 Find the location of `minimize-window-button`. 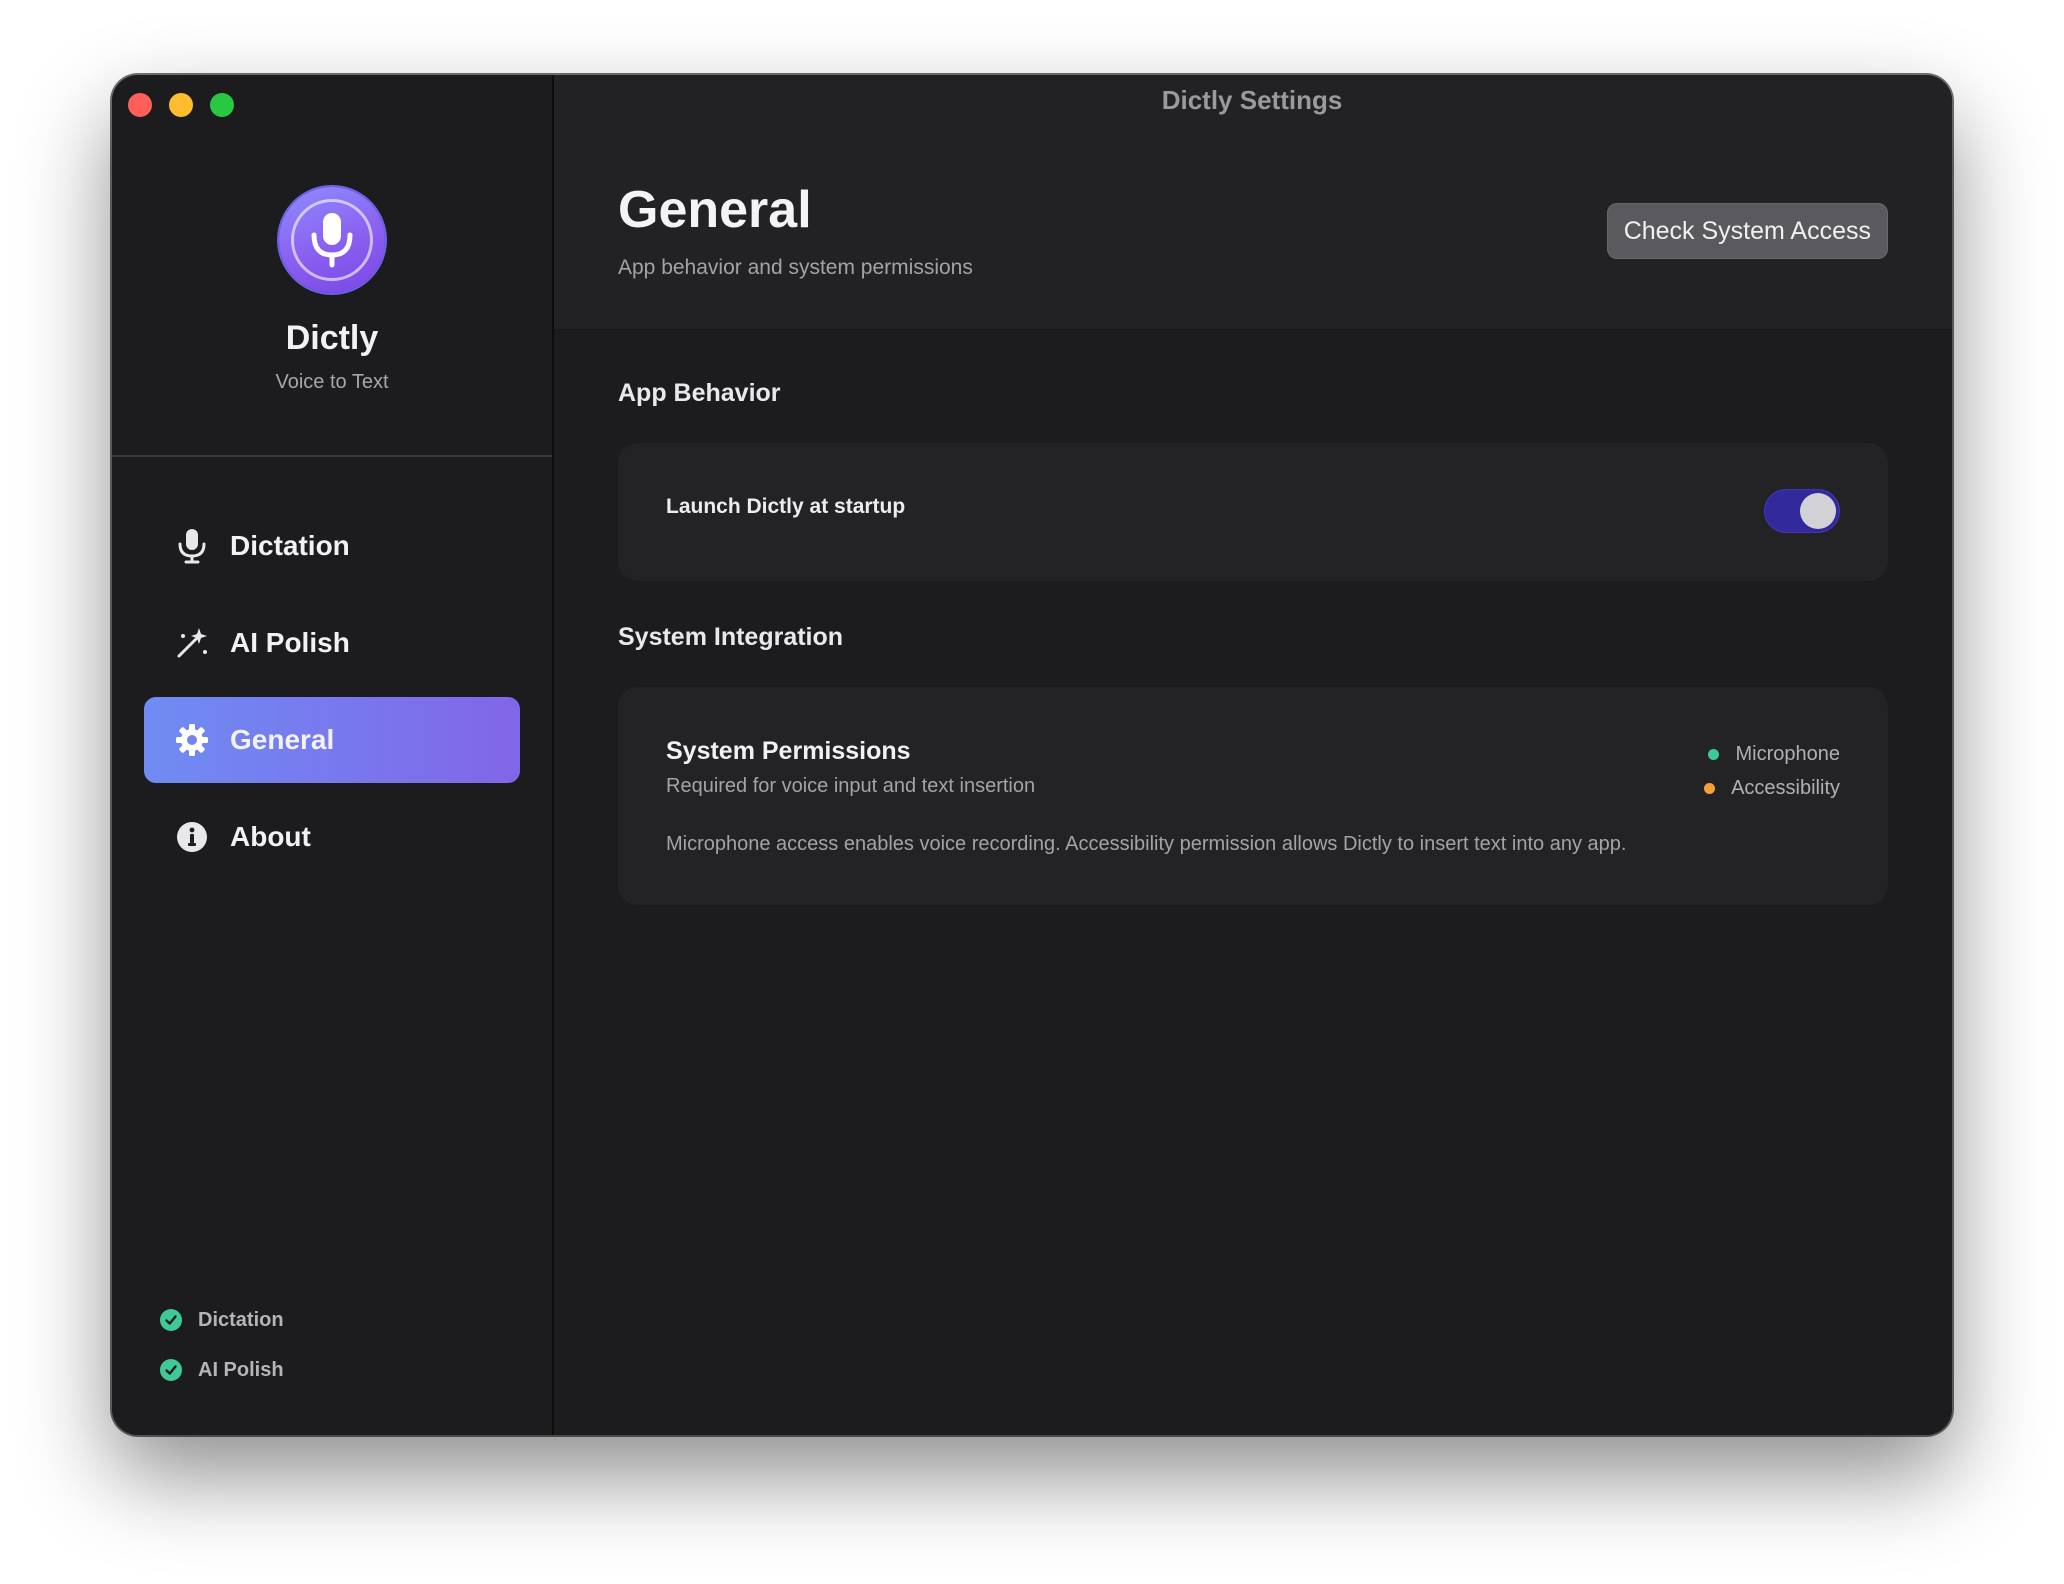

minimize-window-button is located at coordinates (181, 105).